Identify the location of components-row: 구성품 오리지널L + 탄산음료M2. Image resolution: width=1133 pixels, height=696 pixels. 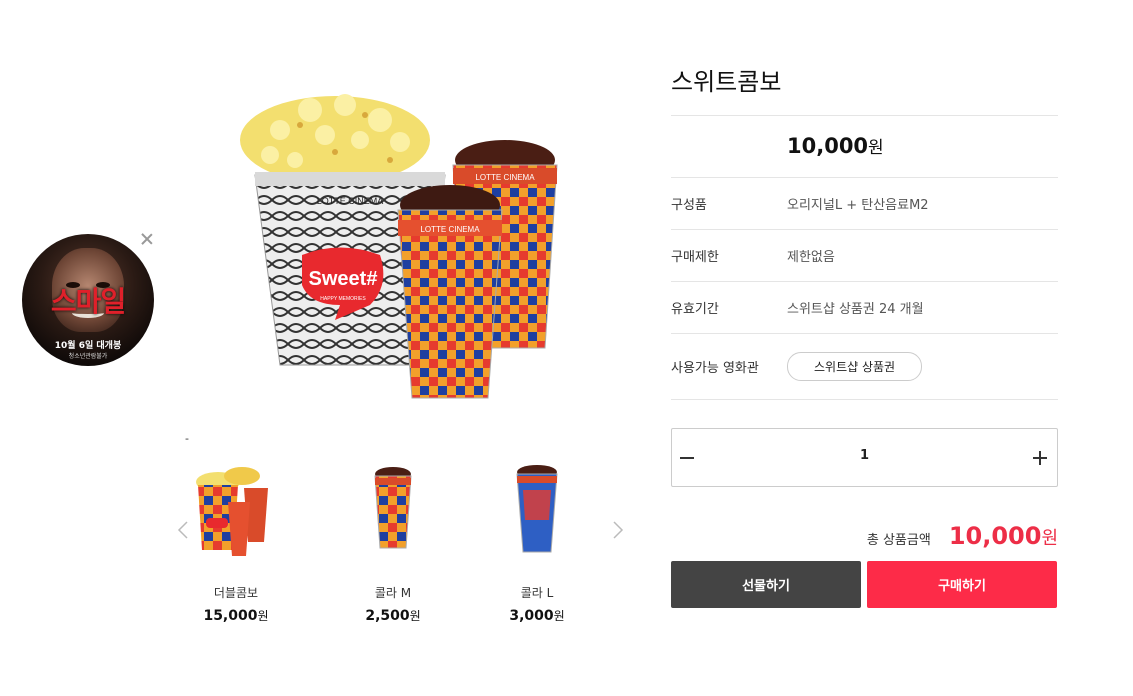
(864, 204).